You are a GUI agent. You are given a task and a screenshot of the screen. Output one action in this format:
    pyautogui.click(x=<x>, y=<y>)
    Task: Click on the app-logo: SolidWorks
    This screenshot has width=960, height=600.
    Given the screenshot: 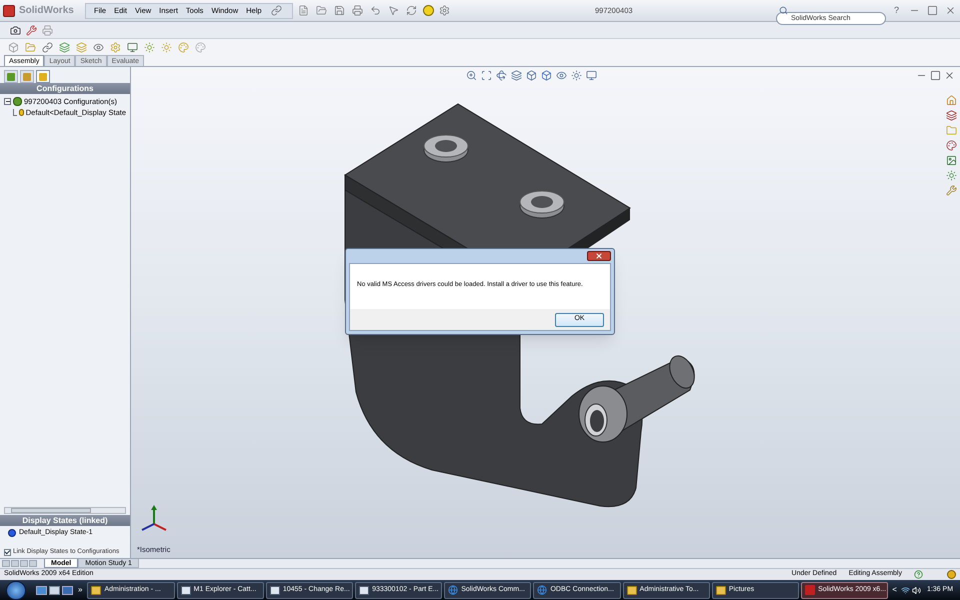 What is the action you would take?
    pyautogui.click(x=47, y=11)
    